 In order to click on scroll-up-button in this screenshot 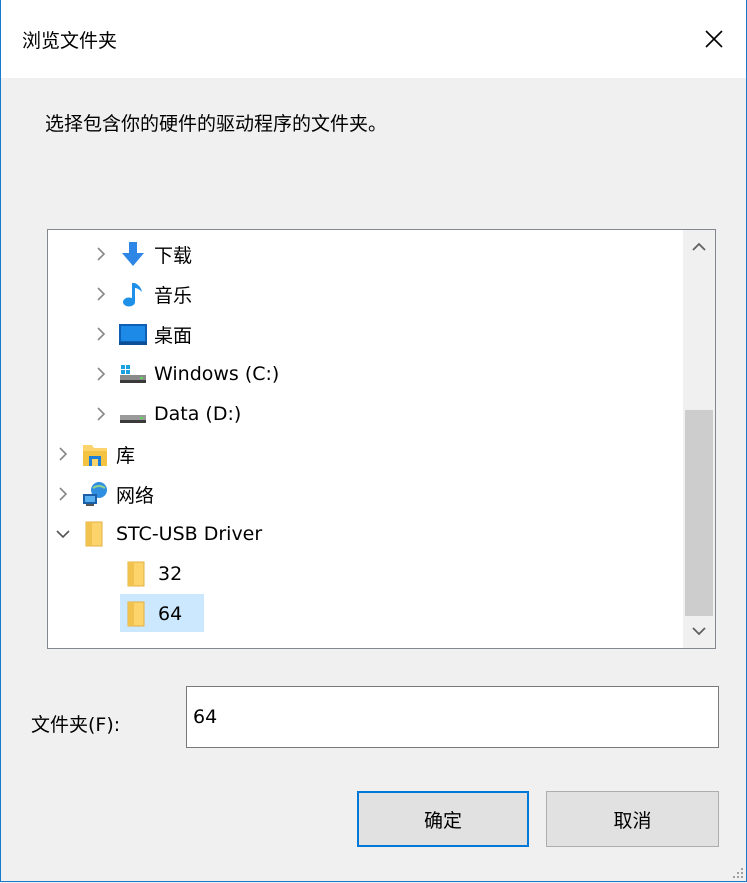, I will do `click(699, 247)`.